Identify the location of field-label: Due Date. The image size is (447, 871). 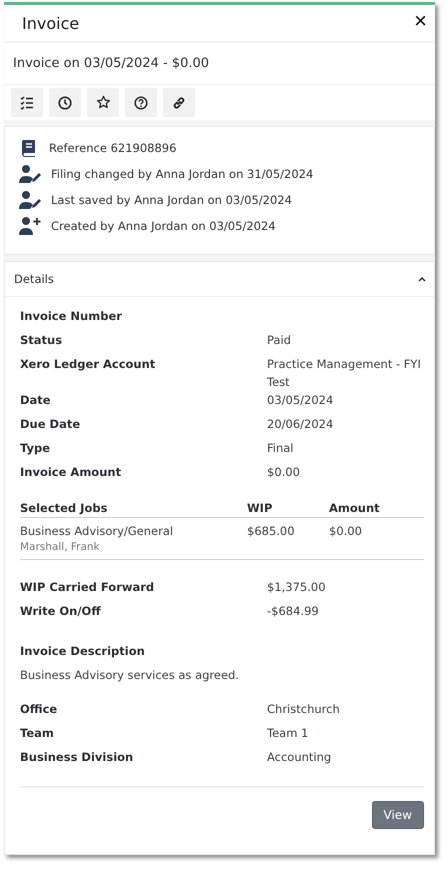
(51, 424).